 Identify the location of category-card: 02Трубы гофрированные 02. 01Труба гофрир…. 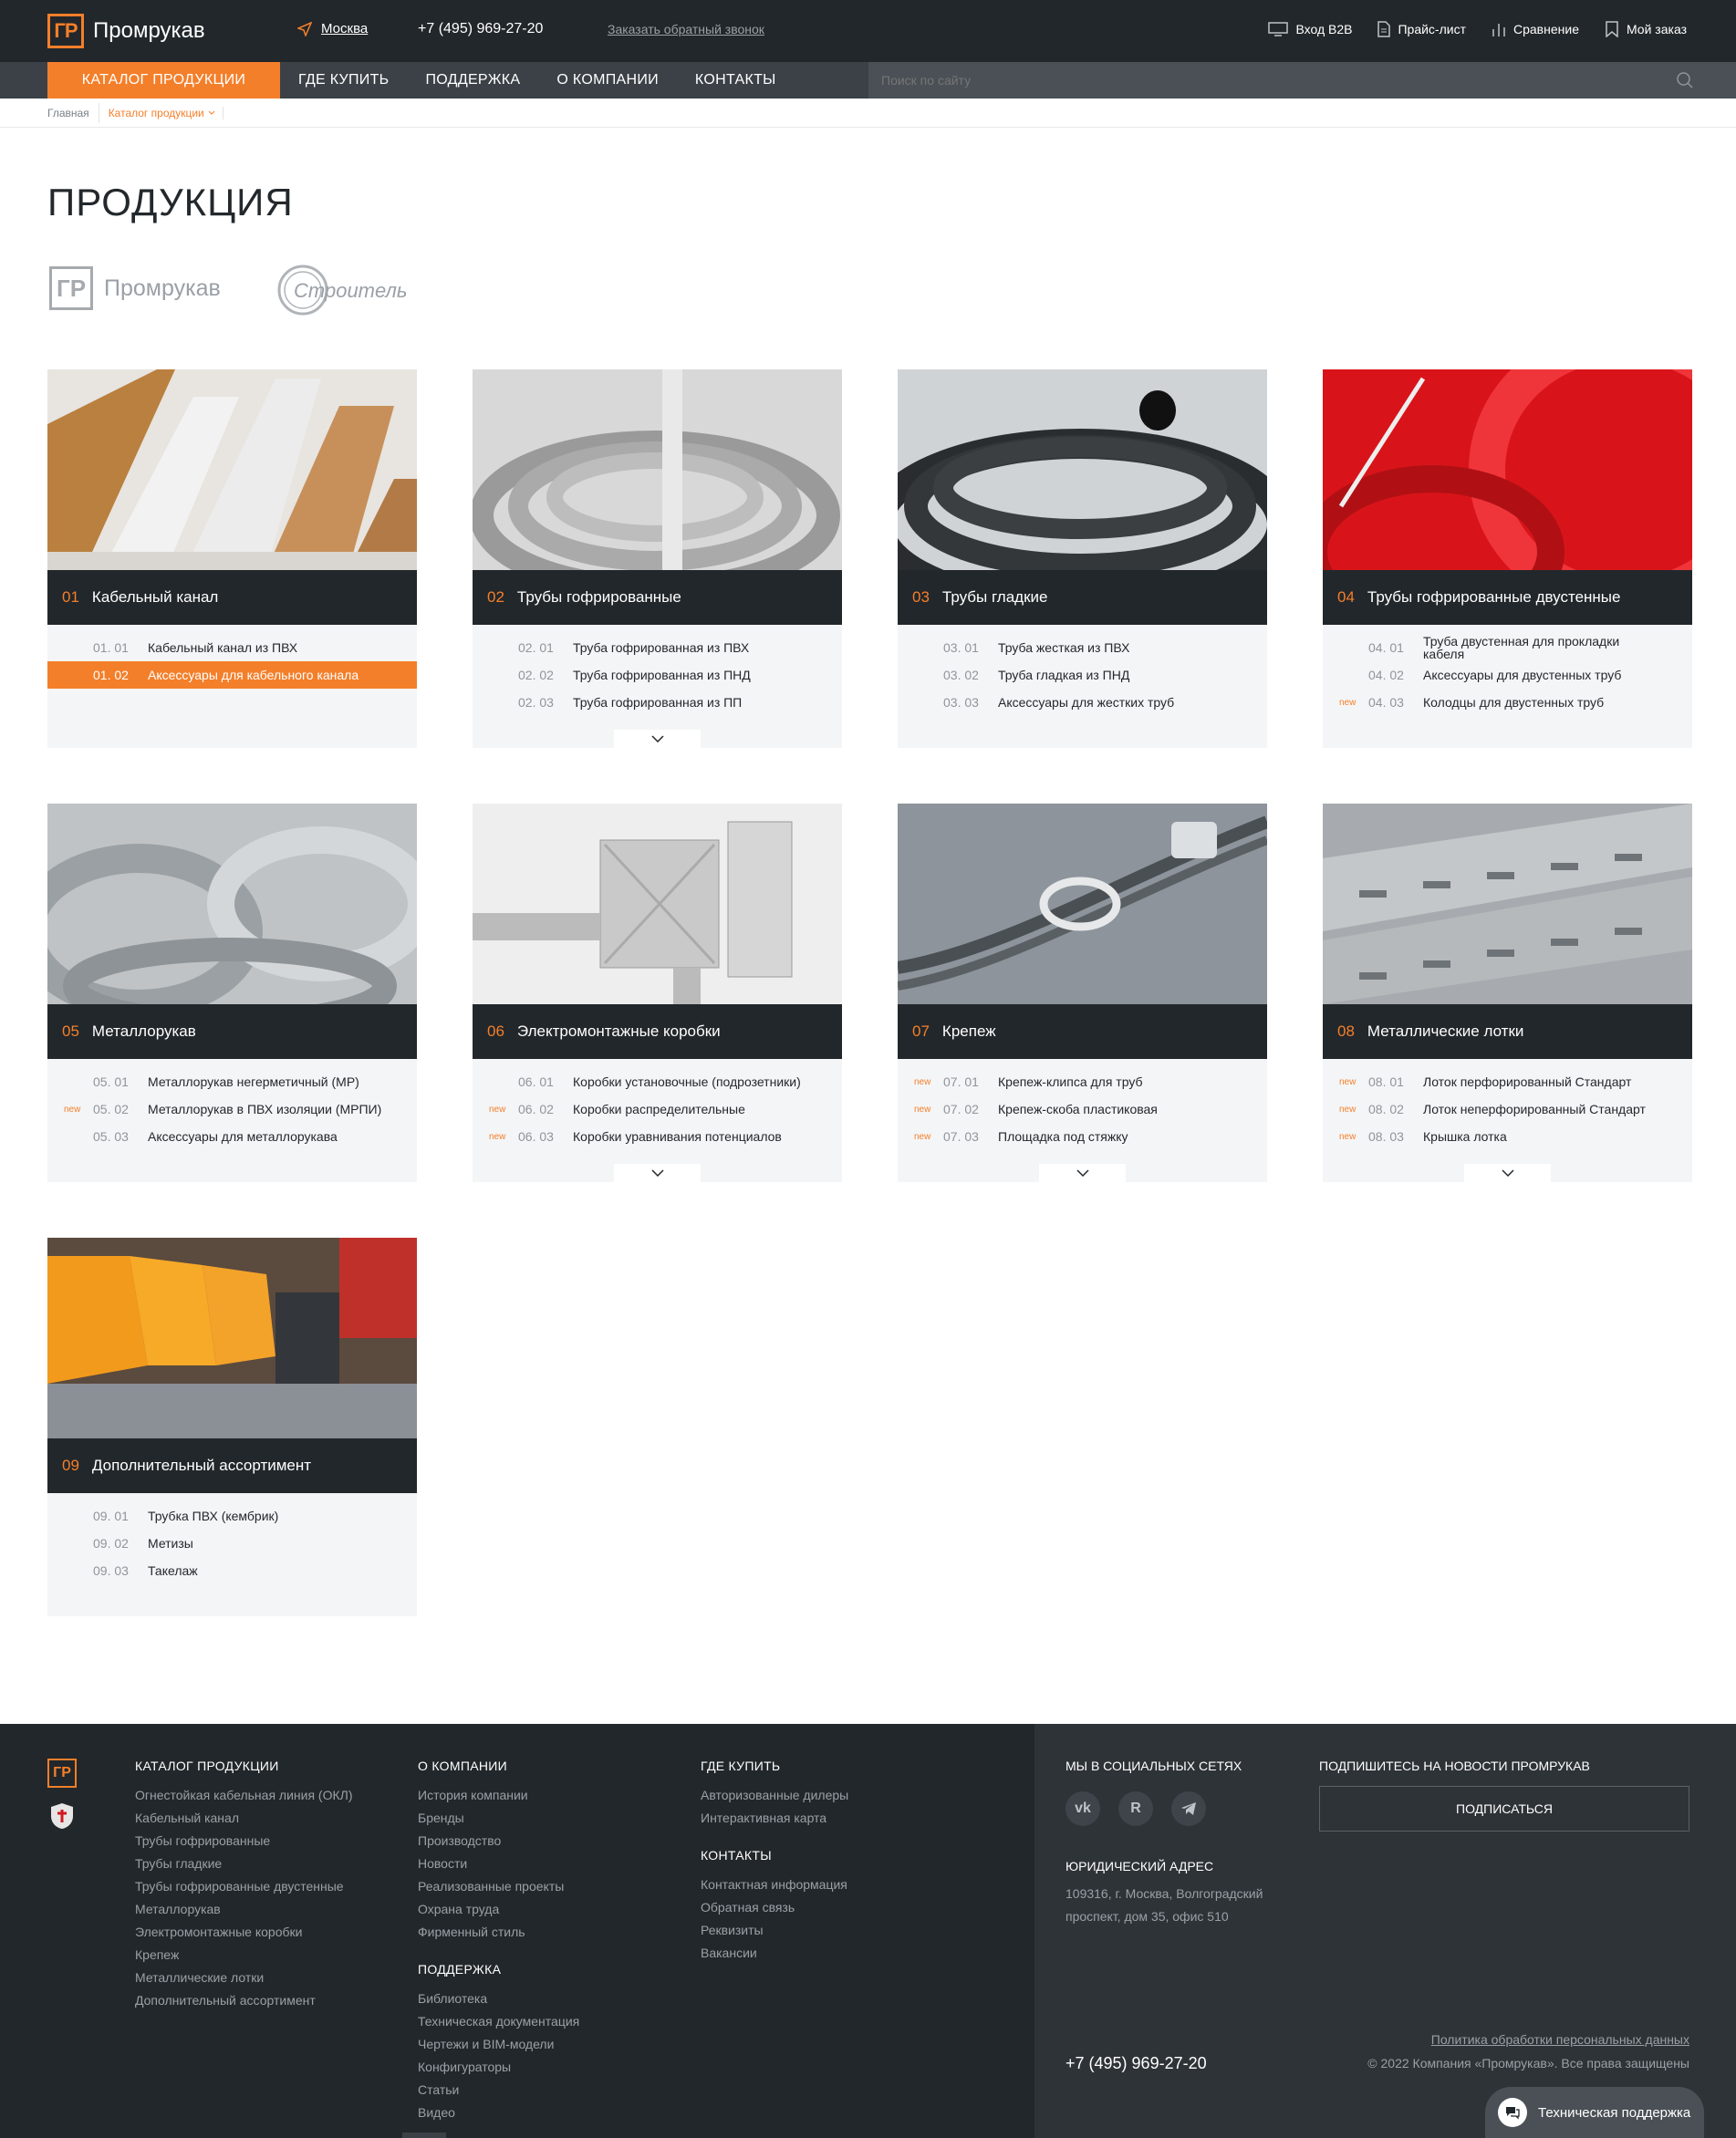
(657, 558).